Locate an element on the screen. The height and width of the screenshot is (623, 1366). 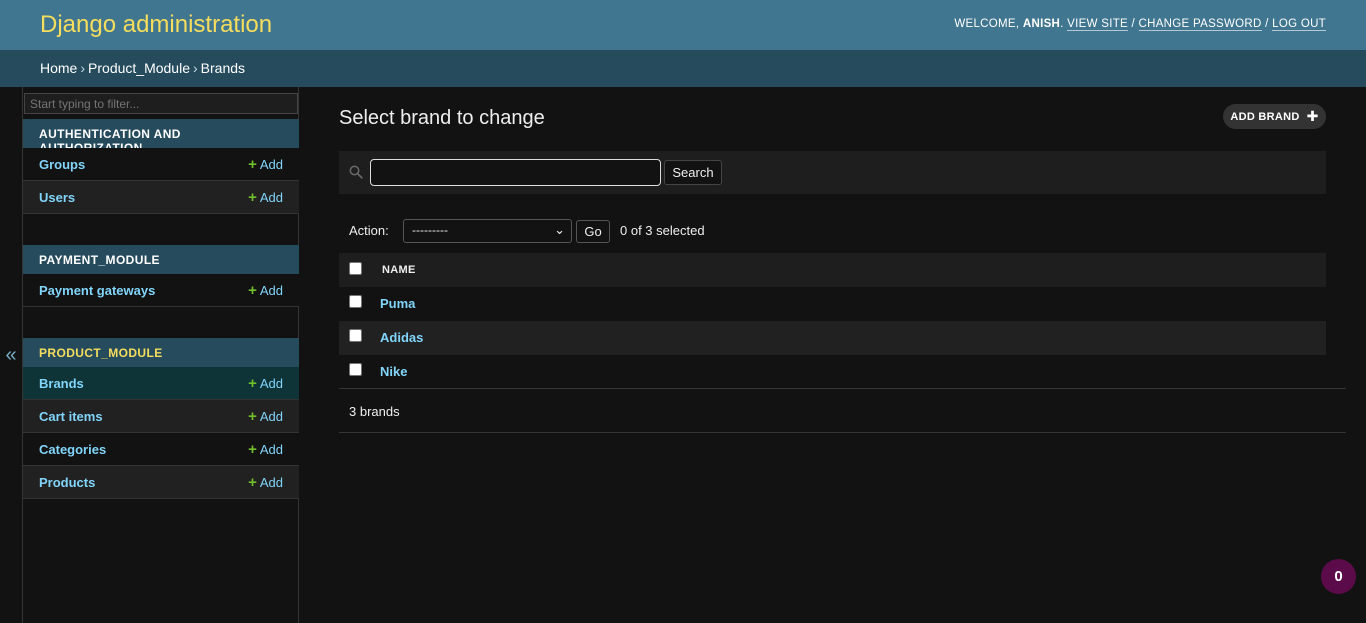
add-categories-link: + Add is located at coordinates (265, 449).